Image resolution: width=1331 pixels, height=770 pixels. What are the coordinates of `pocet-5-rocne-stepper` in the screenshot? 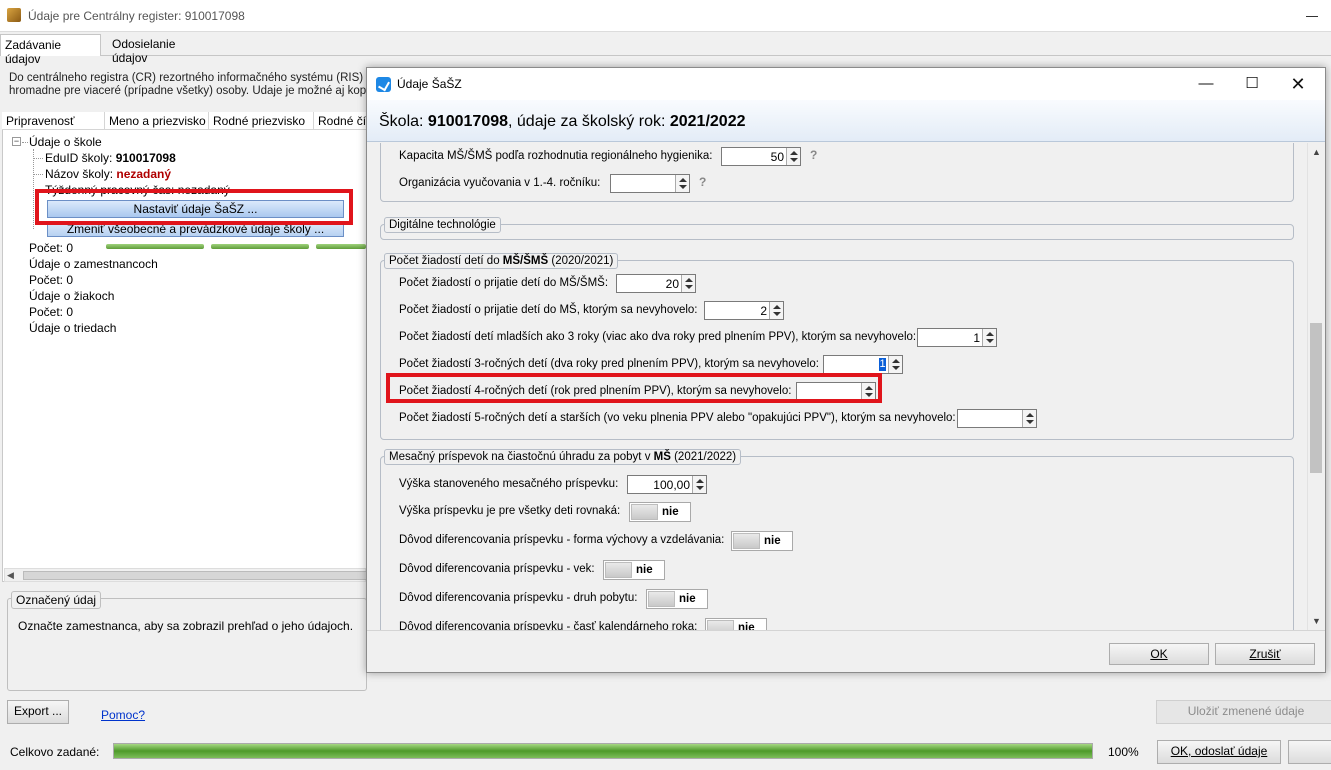 It's located at (997, 418).